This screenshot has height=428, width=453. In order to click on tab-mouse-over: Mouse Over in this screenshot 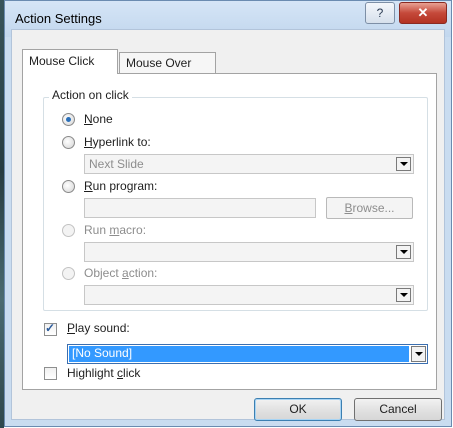, I will do `click(167, 63)`.